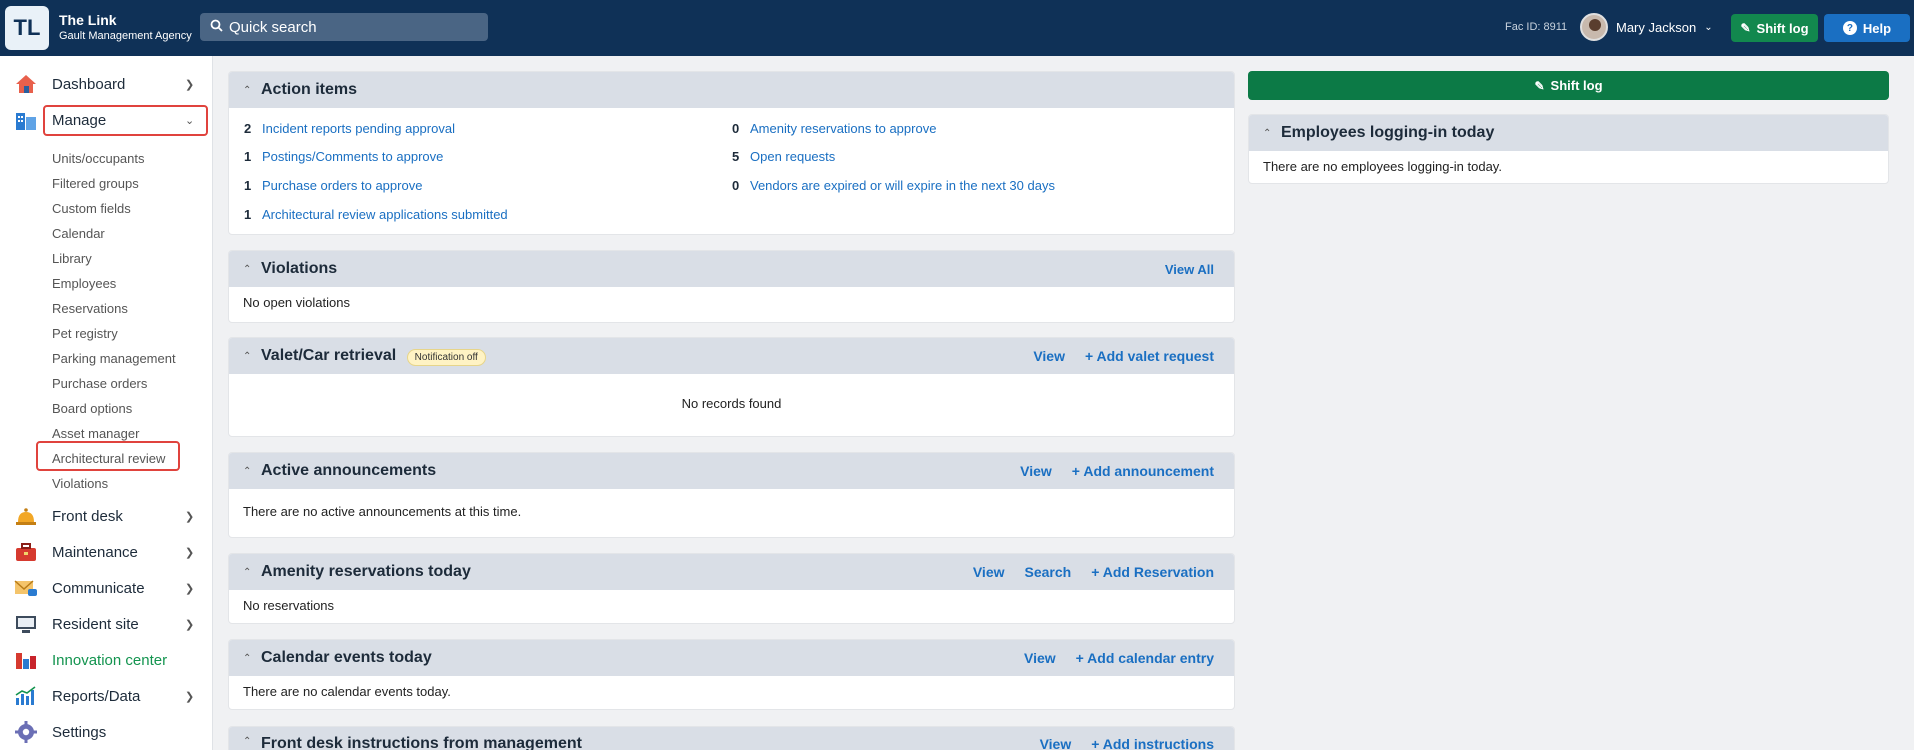 This screenshot has width=1914, height=750. Describe the element at coordinates (72, 258) in the screenshot. I see `sub-item-library: Library` at that location.